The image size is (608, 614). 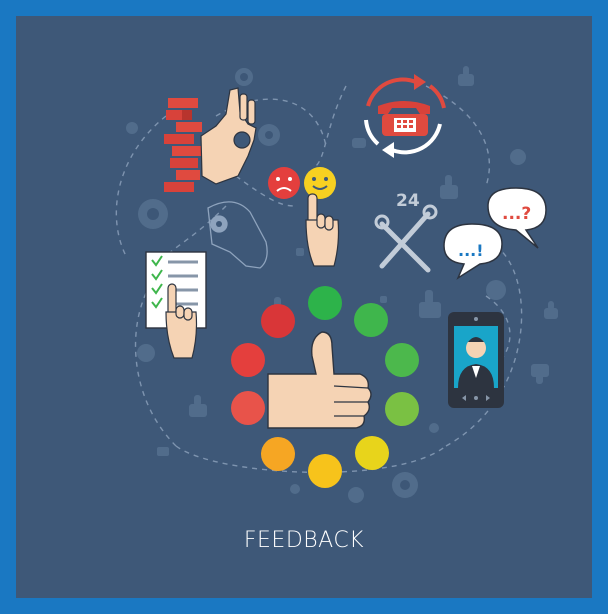 I want to click on tools-24-icon: 24, so click(x=406, y=232).